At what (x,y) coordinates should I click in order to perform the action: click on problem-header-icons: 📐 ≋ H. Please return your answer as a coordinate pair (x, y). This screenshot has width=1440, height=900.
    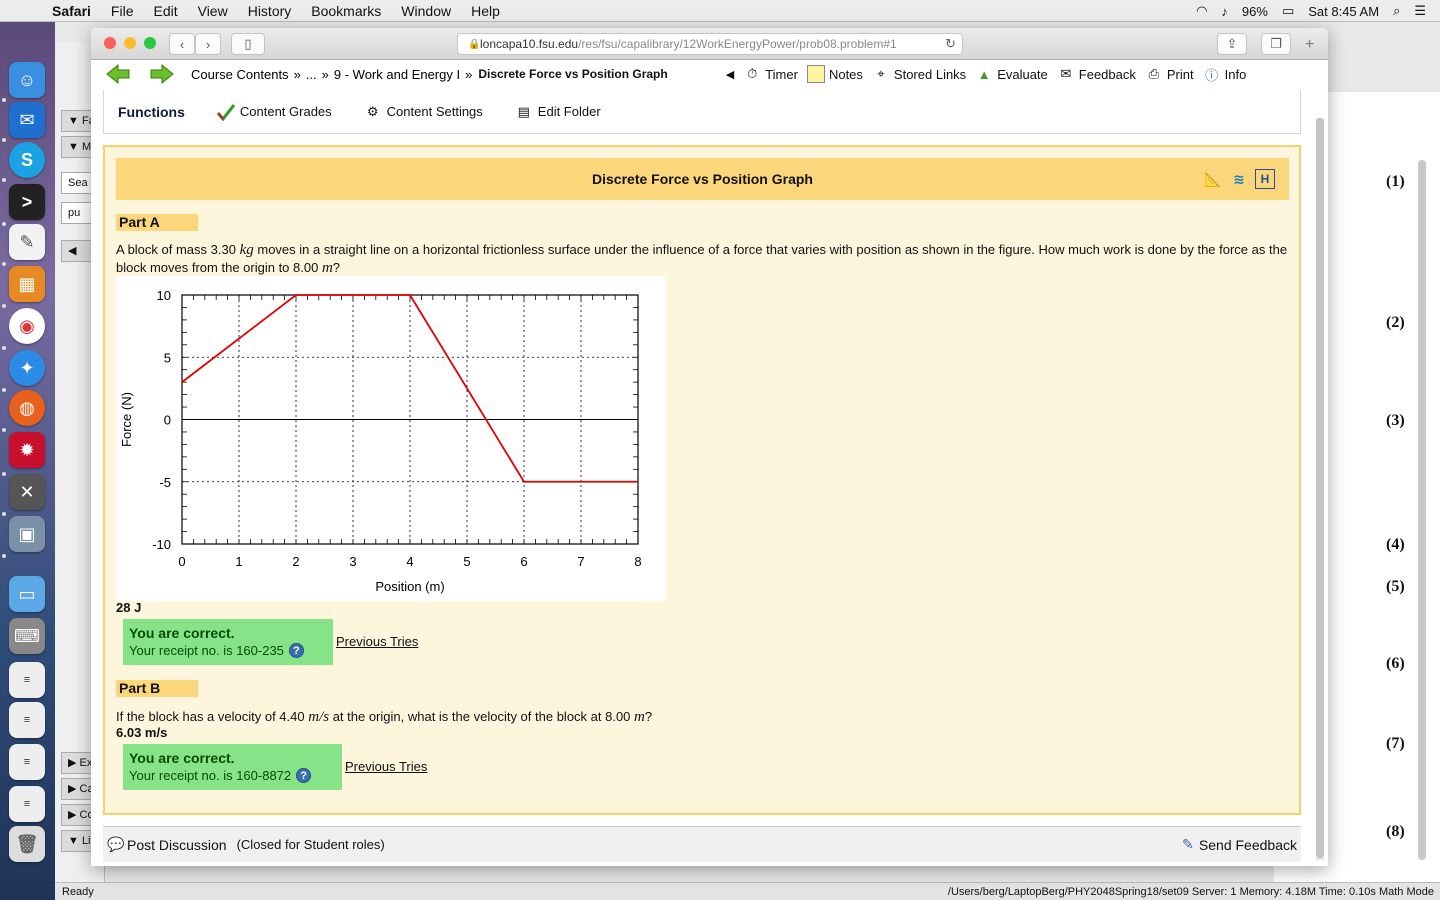
    Looking at the image, I should click on (1239, 179).